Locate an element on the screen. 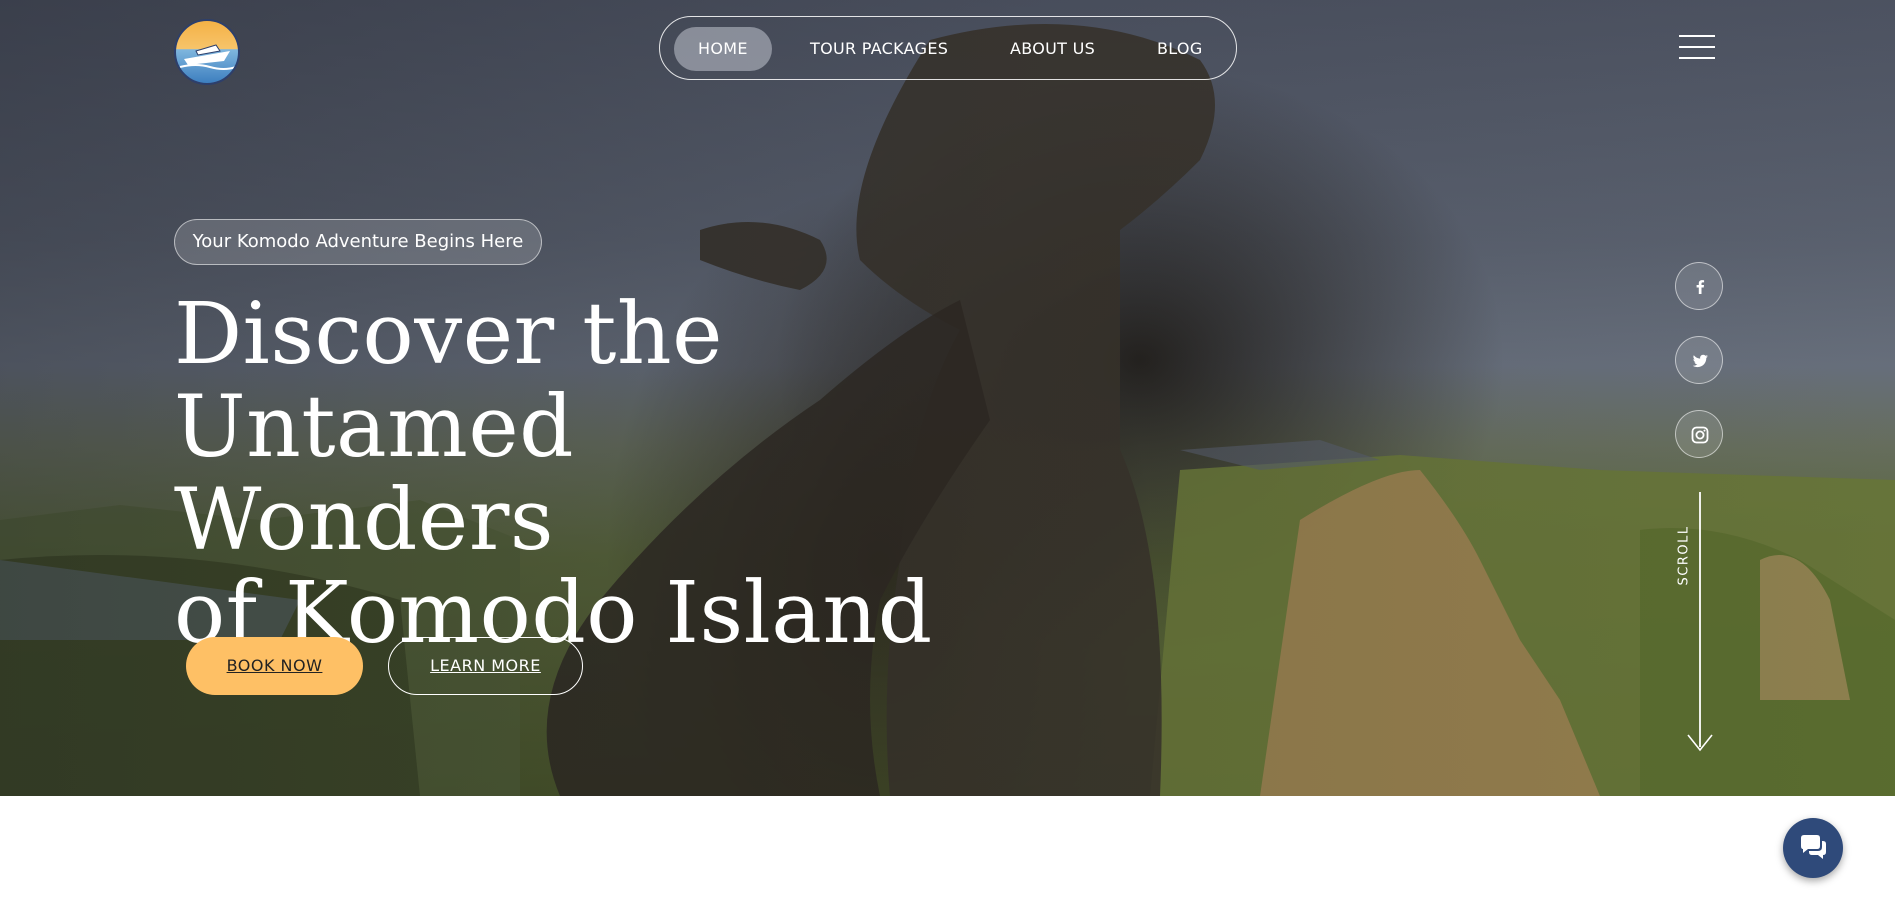  book-now-button: BOOK NOW is located at coordinates (274, 666).